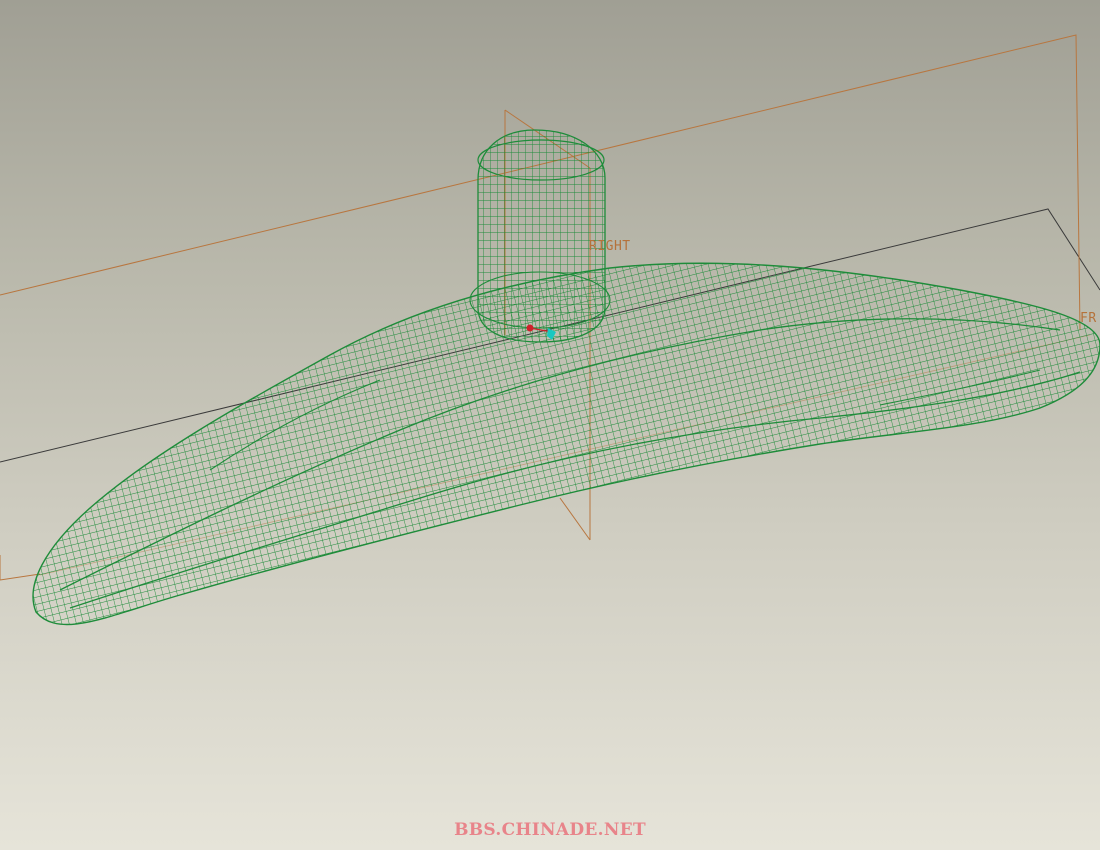 The height and width of the screenshot is (850, 1100). What do you see at coordinates (550, 830) in the screenshot?
I see `watermark: BBS.CHINADE.NET` at bounding box center [550, 830].